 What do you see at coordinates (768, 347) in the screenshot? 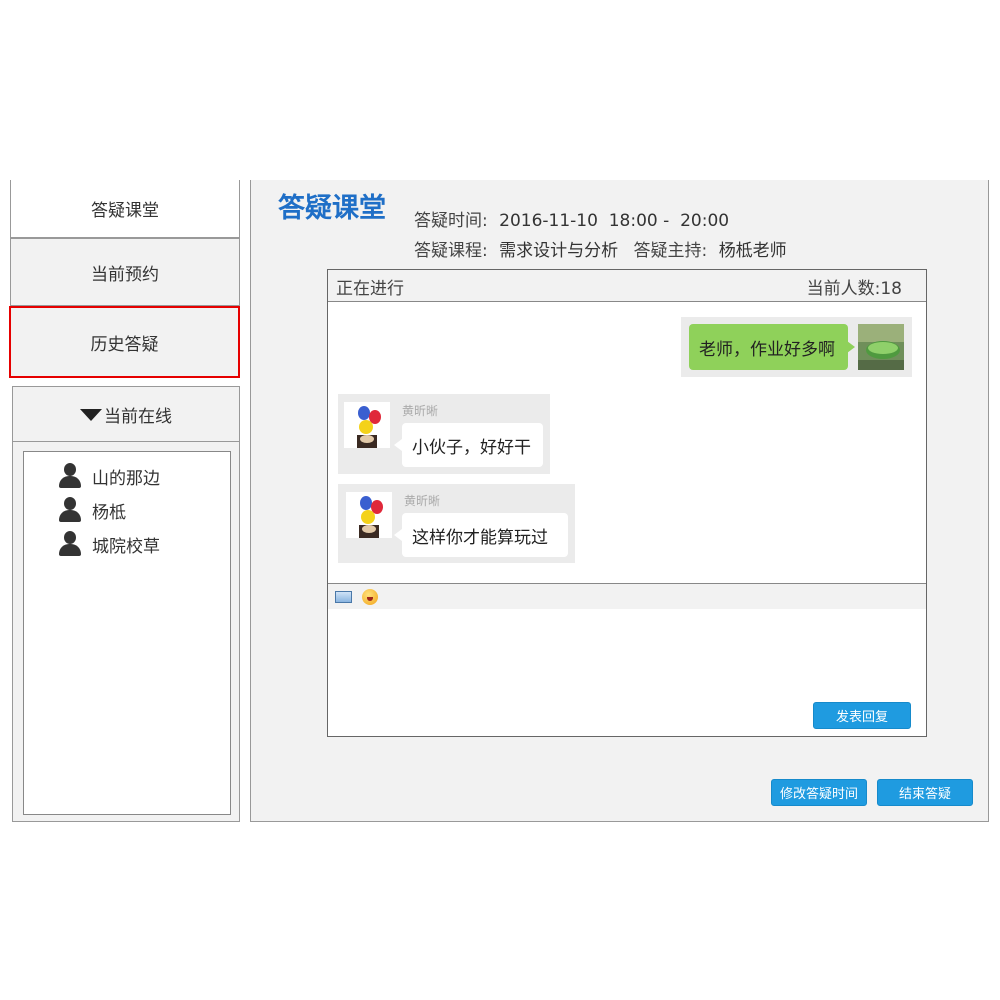
I see `message-bubble: 老师，作业好多啊` at bounding box center [768, 347].